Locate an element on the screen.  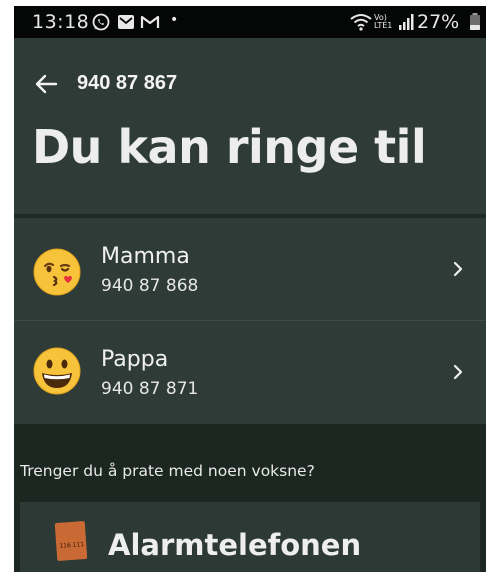
status-time: 13:18 is located at coordinates (61, 22).